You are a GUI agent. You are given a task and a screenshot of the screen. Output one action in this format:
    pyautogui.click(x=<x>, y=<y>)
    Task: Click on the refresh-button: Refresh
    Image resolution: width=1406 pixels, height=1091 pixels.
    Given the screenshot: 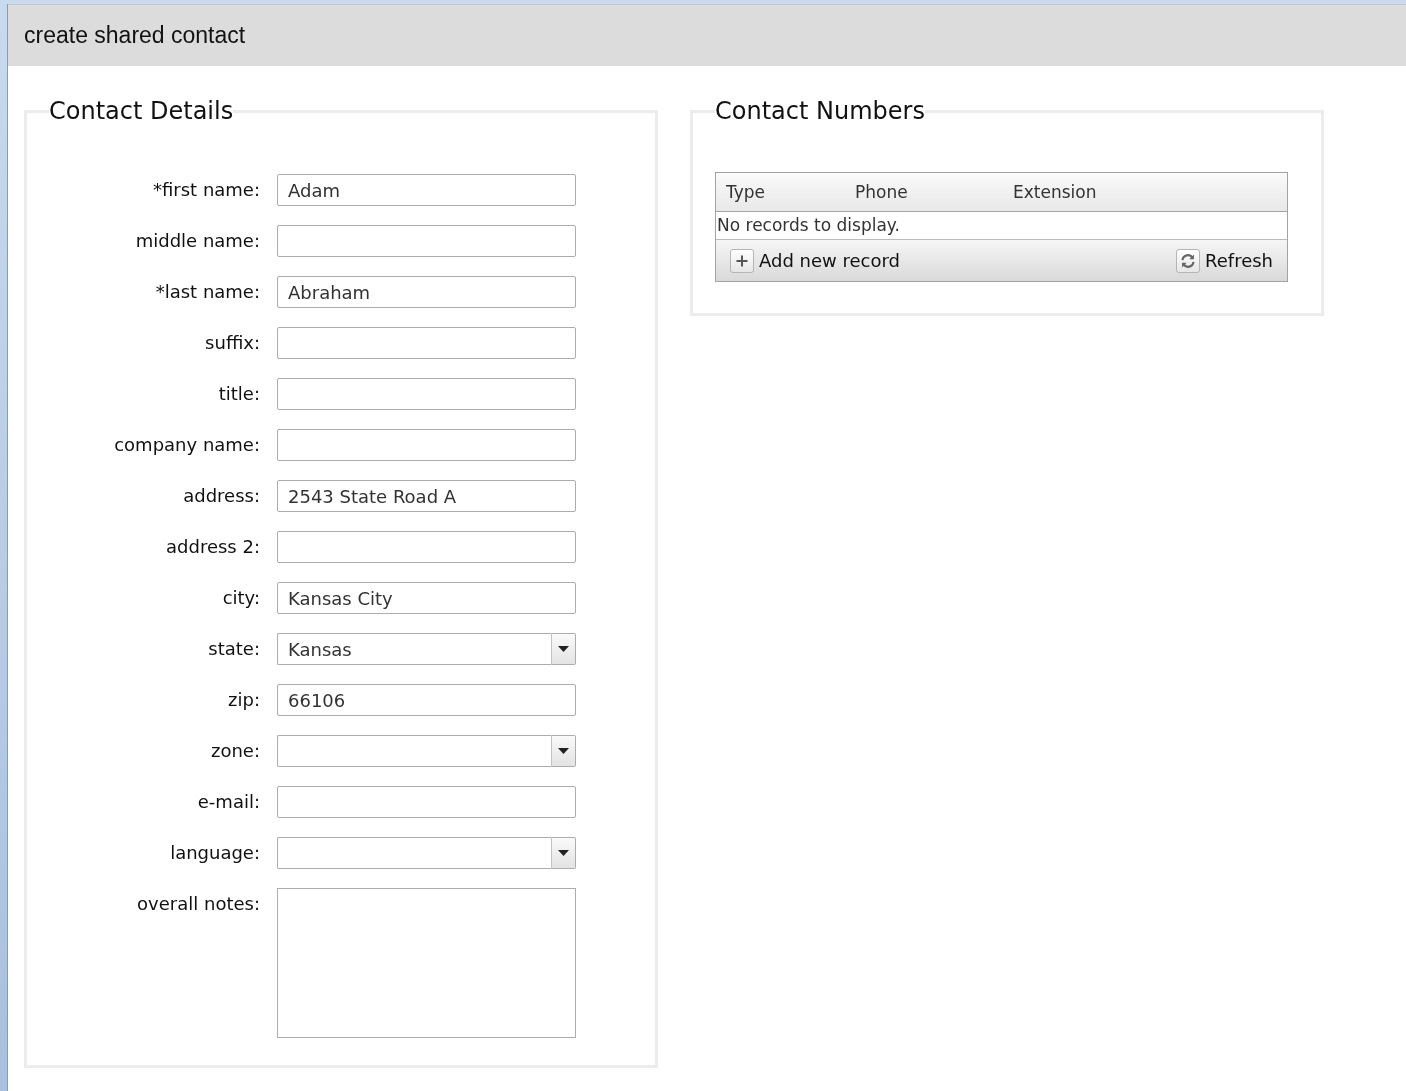 What is the action you would take?
    pyautogui.click(x=1224, y=260)
    